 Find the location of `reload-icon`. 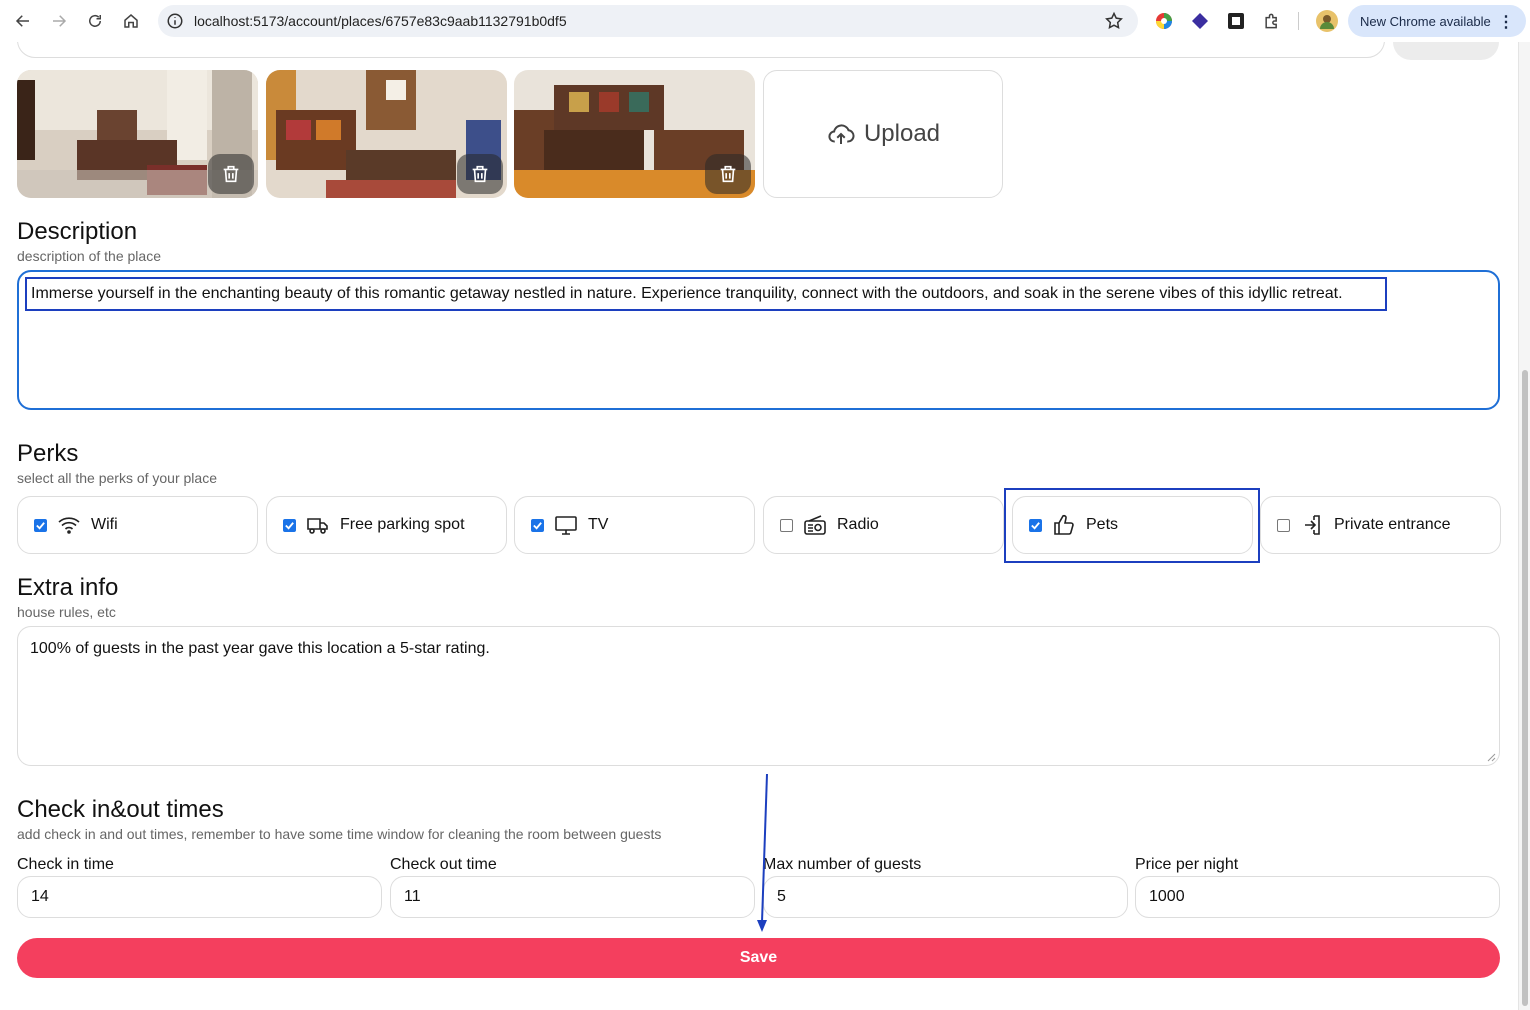

reload-icon is located at coordinates (95, 21).